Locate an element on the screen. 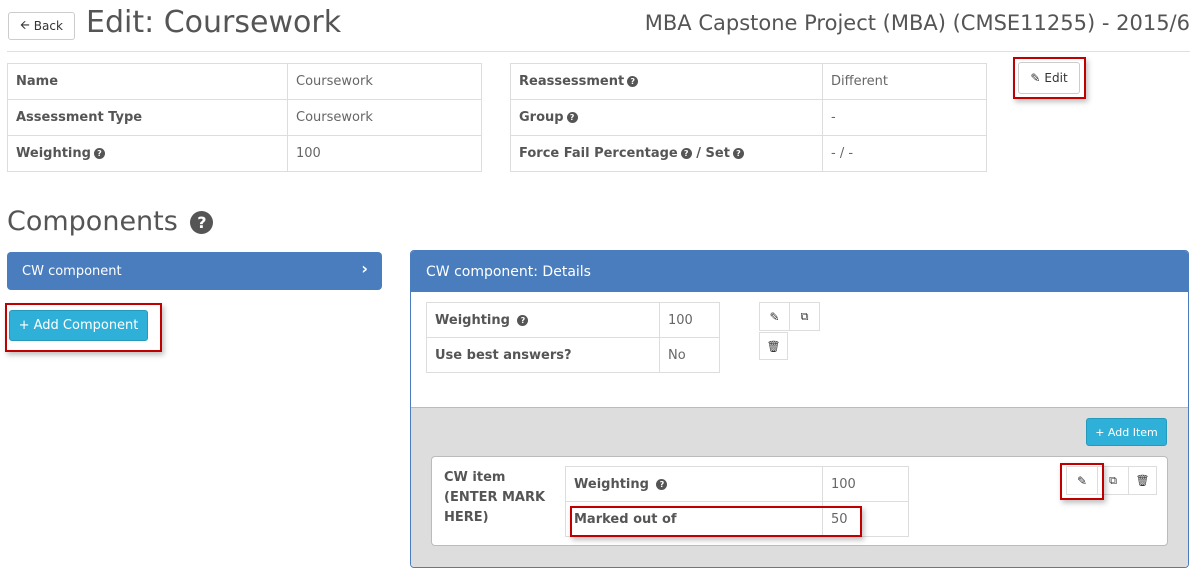 The width and height of the screenshot is (1200, 585). components-heading: Components ? is located at coordinates (110, 221).